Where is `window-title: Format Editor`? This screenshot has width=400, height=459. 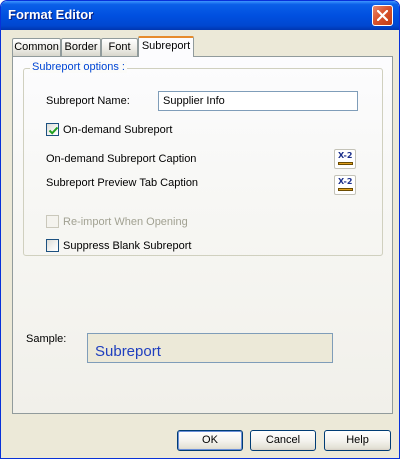 window-title: Format Editor is located at coordinates (51, 14).